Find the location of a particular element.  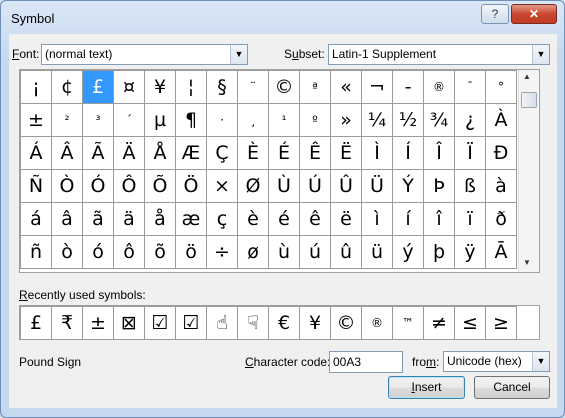

symbol-cell: © is located at coordinates (284, 87).